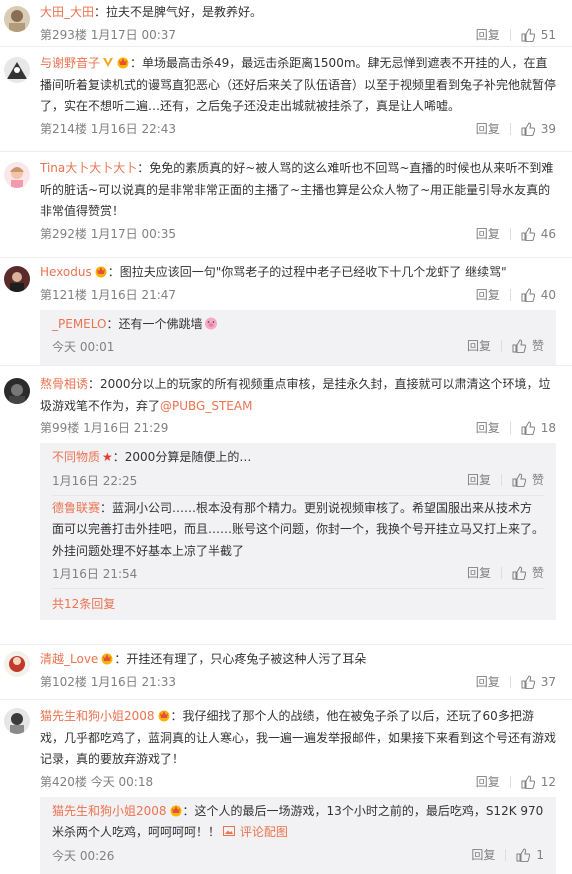  Describe the element at coordinates (76, 457) in the screenshot. I see `username-link: 不同物质` at that location.